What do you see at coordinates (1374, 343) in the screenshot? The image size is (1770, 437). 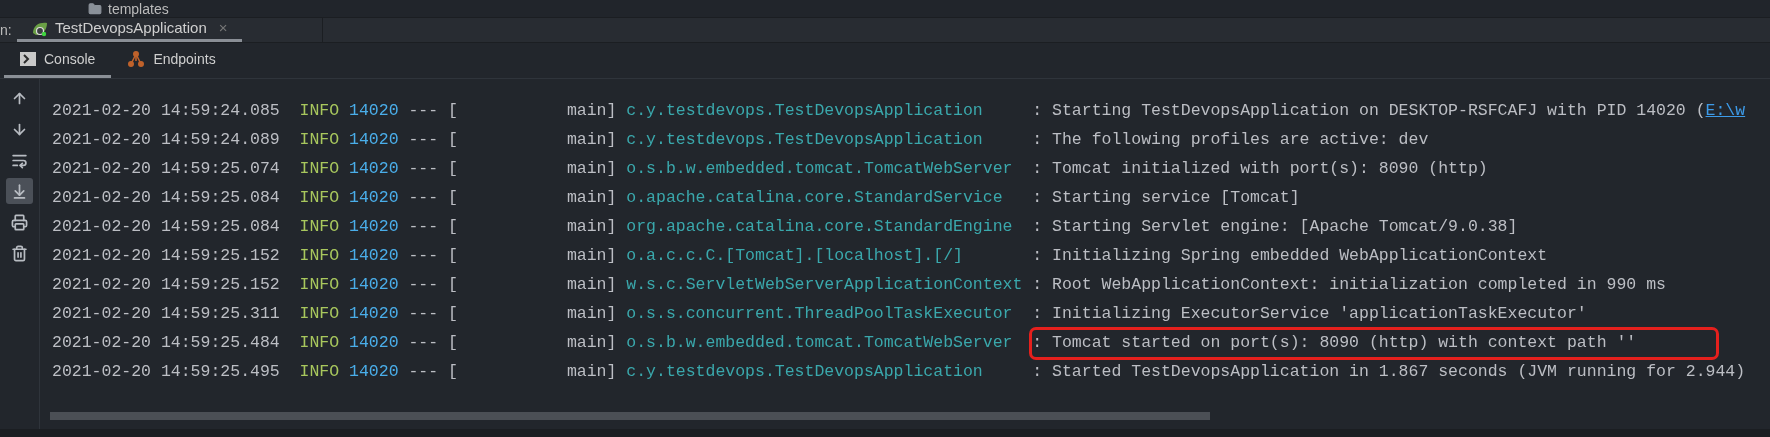 I see `highlighted-log-message: : Tomcat started on port(s): 8090 (http) with context path ''` at bounding box center [1374, 343].